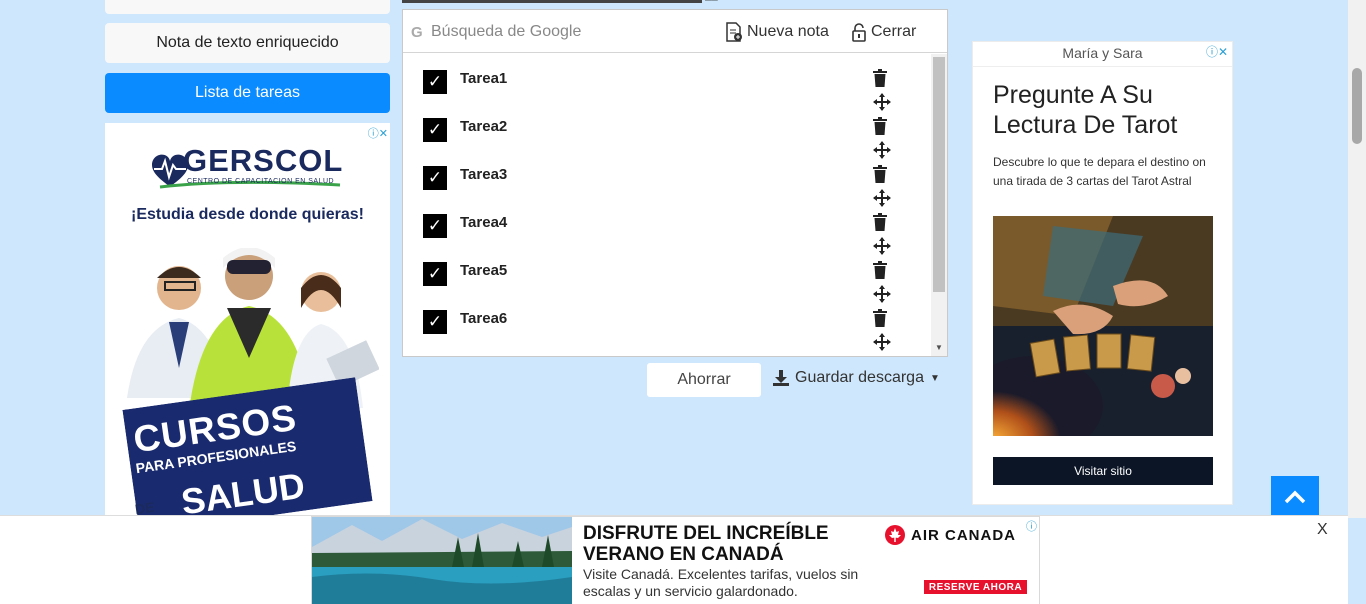 This screenshot has width=1366, height=604. I want to click on sidebar-item-label: Nota de texto enriquecido, so click(247, 42).